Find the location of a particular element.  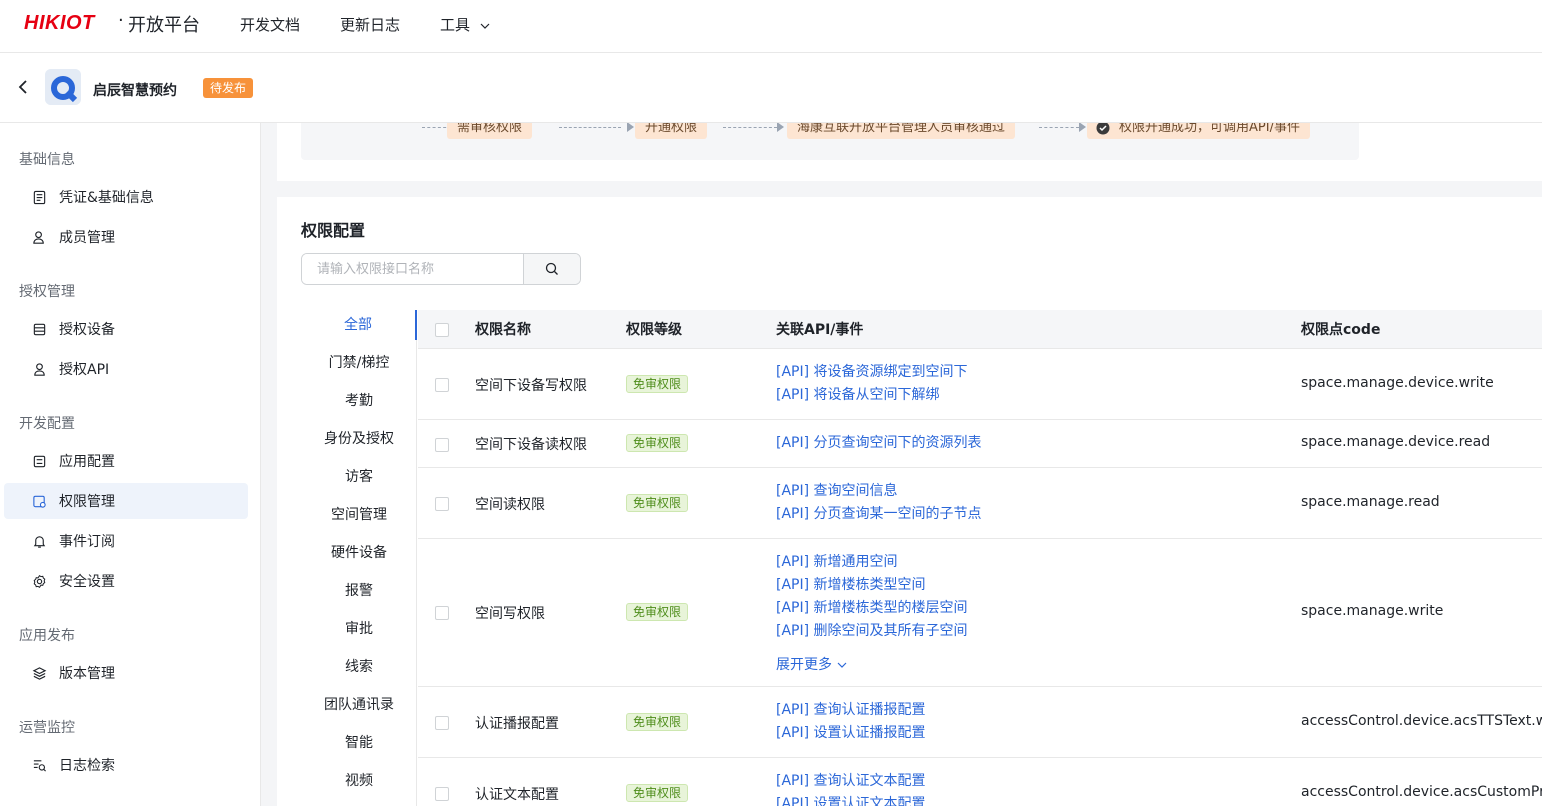

category-visitor: 访客 is located at coordinates (359, 477).